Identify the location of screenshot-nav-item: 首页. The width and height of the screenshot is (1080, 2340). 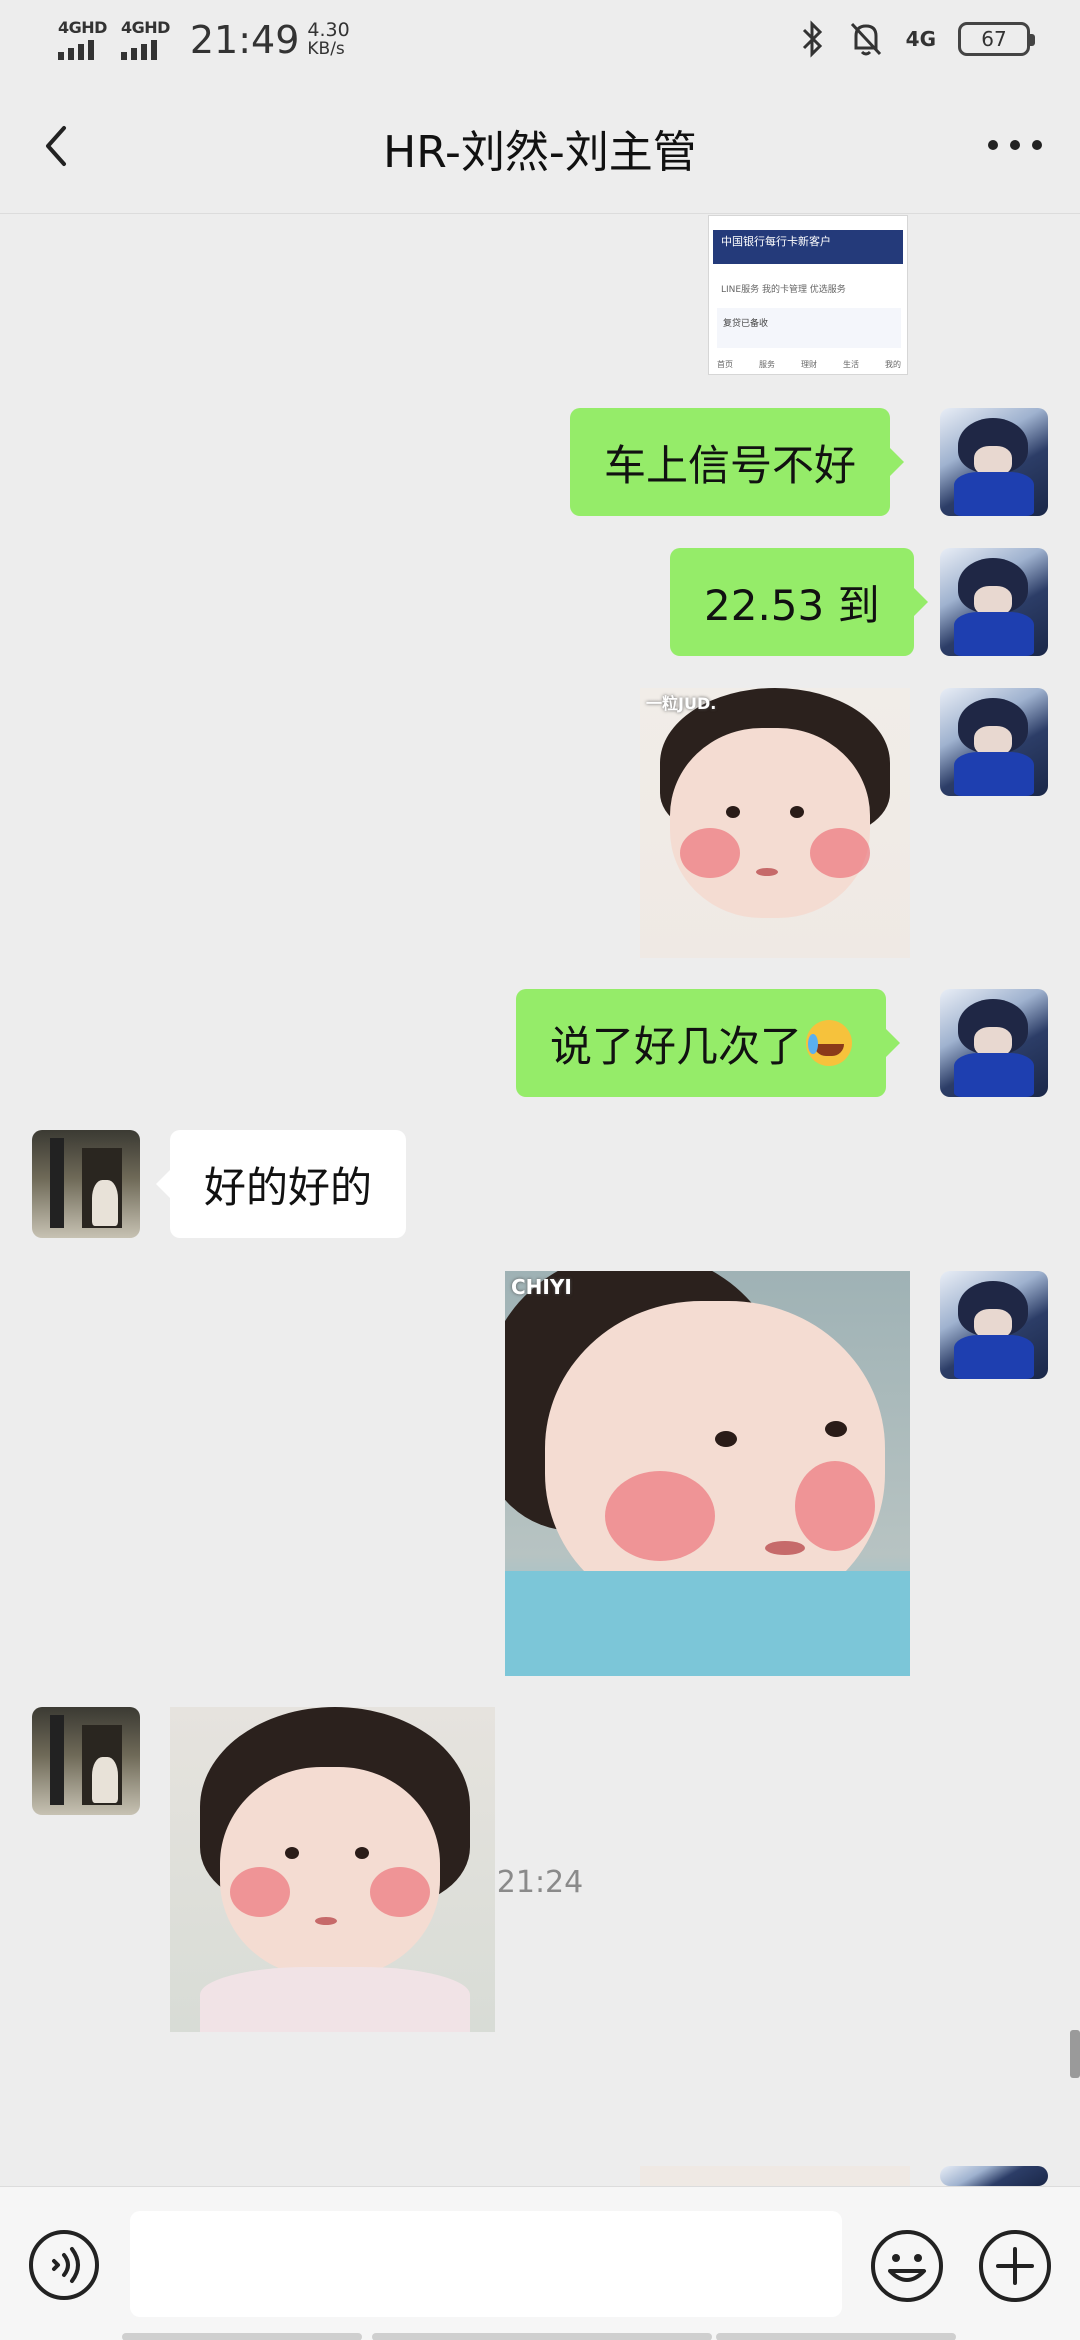
(725, 364).